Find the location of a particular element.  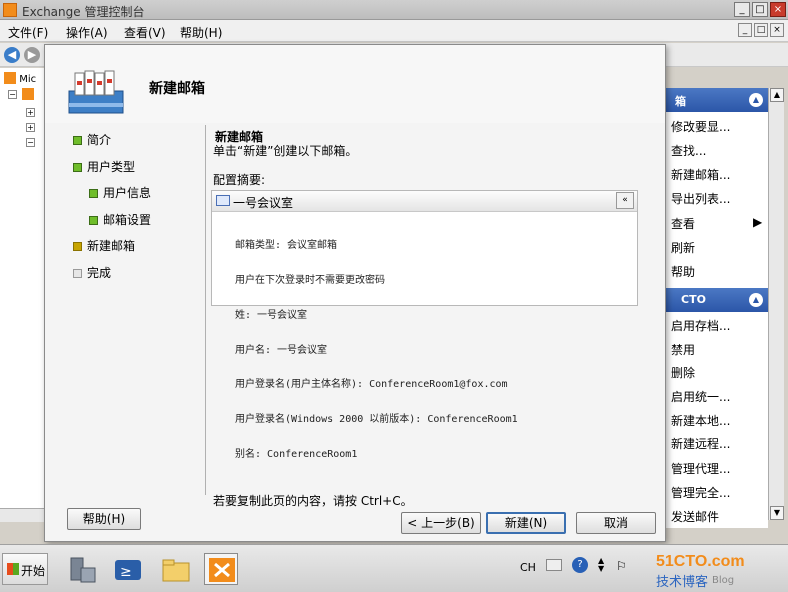

flag-icon: ⚐ is located at coordinates (621, 566).